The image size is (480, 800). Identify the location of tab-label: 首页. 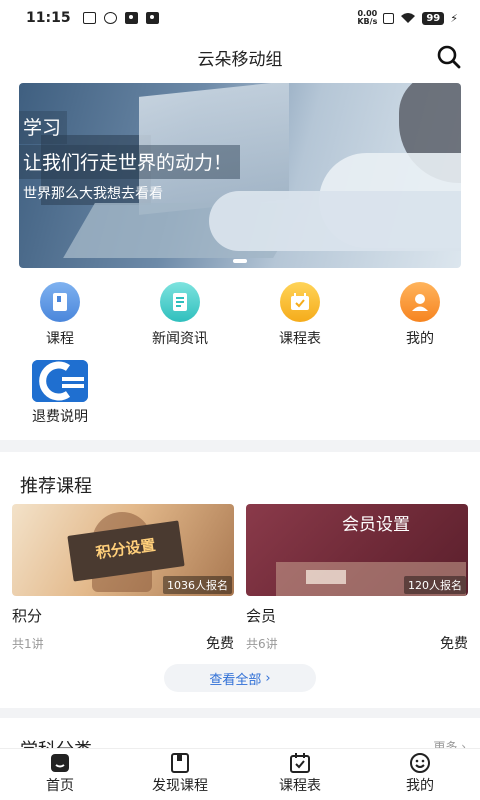
(60, 786).